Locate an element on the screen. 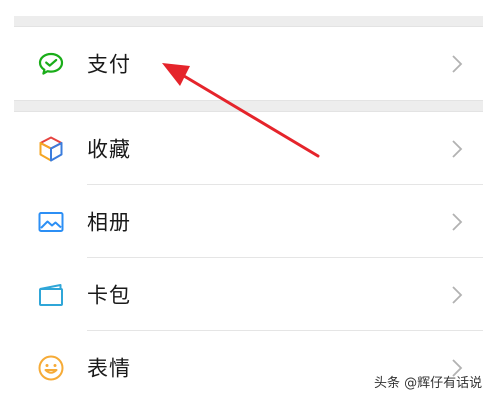  card-wallet-icon is located at coordinates (51, 294).